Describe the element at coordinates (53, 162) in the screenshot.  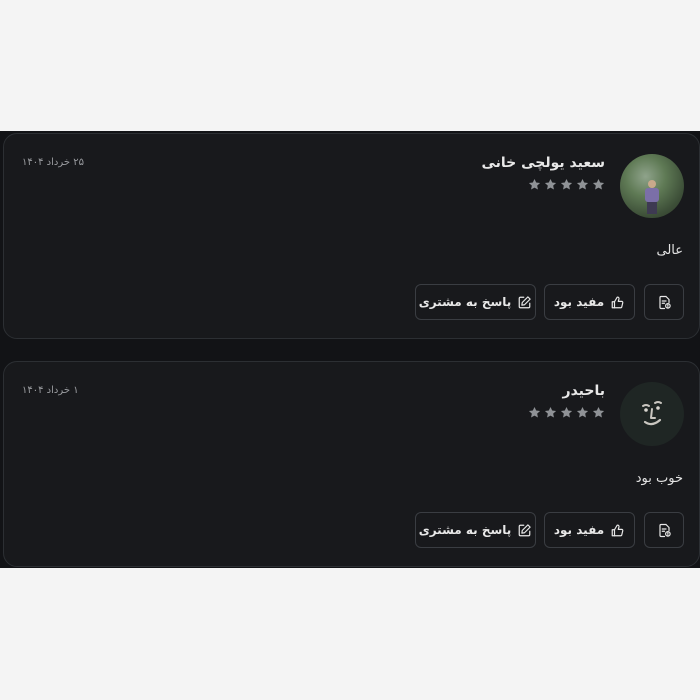
I see `review-date: ۲۵ خرداد ۱۴۰۴` at that location.